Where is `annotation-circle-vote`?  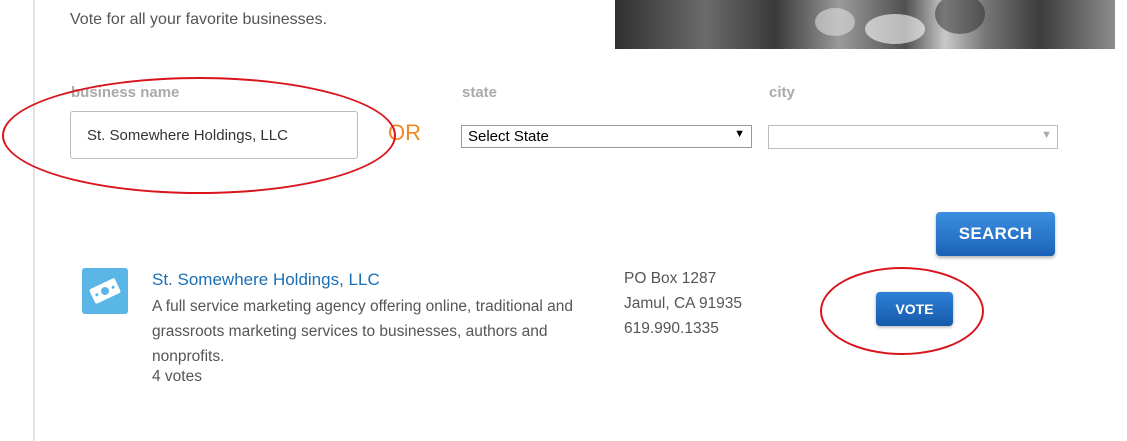 annotation-circle-vote is located at coordinates (902, 311).